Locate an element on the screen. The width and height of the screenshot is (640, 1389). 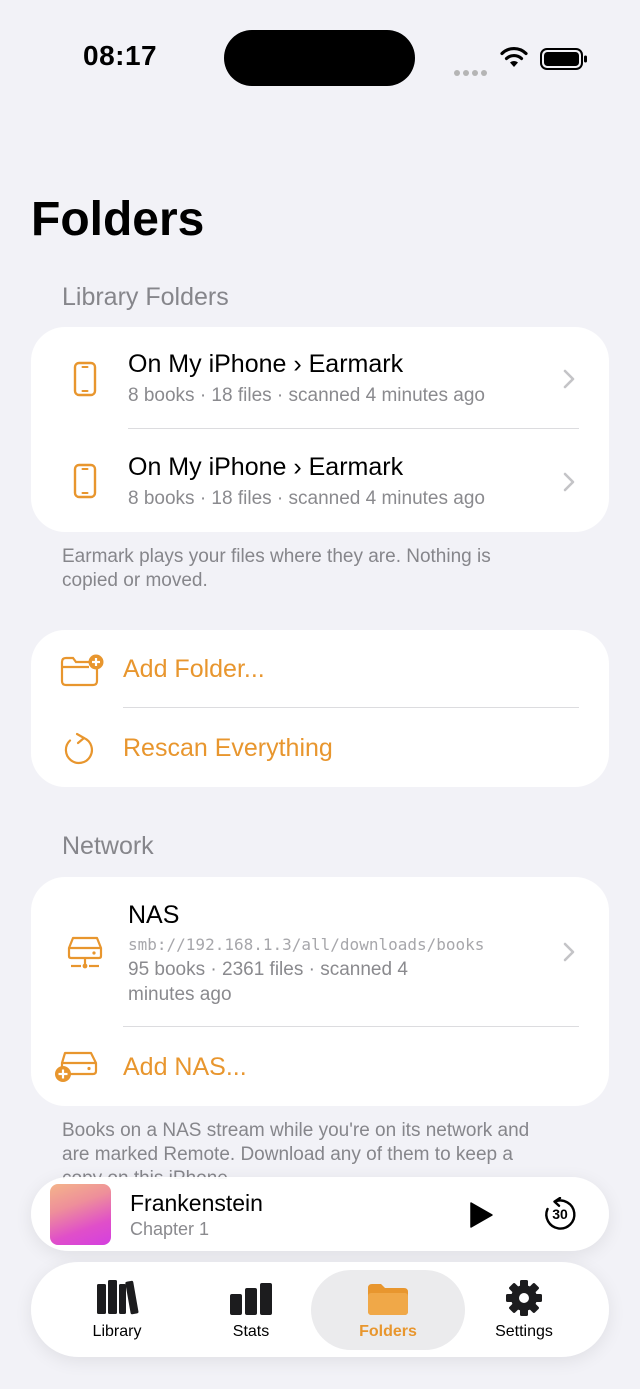
tab-label: Settings is located at coordinates (524, 1331).